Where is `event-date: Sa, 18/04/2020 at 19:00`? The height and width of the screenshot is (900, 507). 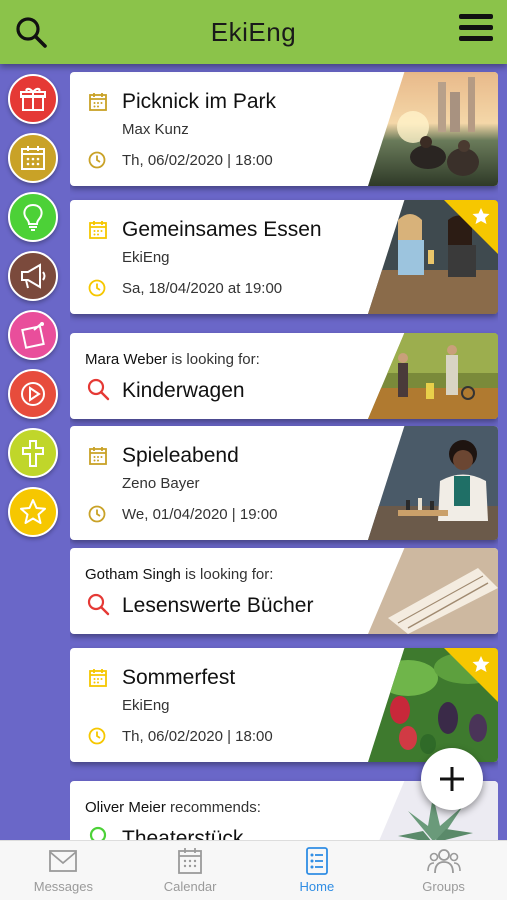
event-date: Sa, 18/04/2020 at 19:00 is located at coordinates (202, 288).